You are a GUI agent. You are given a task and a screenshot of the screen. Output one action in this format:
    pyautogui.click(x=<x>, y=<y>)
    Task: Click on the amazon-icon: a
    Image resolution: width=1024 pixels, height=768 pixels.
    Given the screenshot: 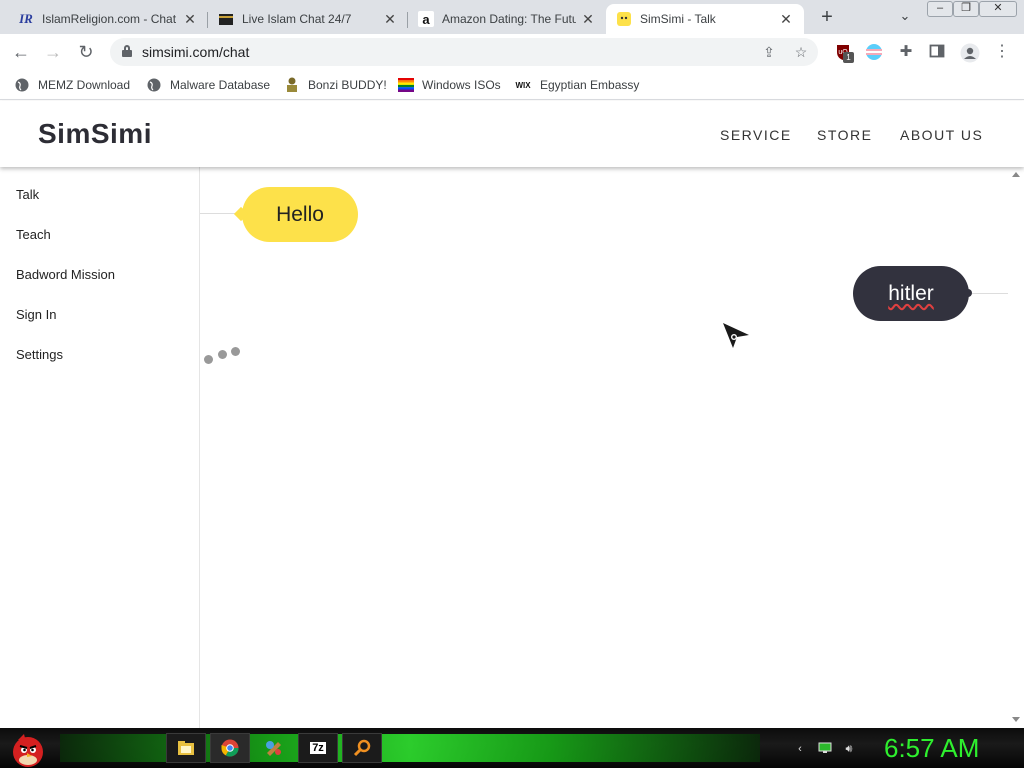 What is the action you would take?
    pyautogui.click(x=426, y=19)
    